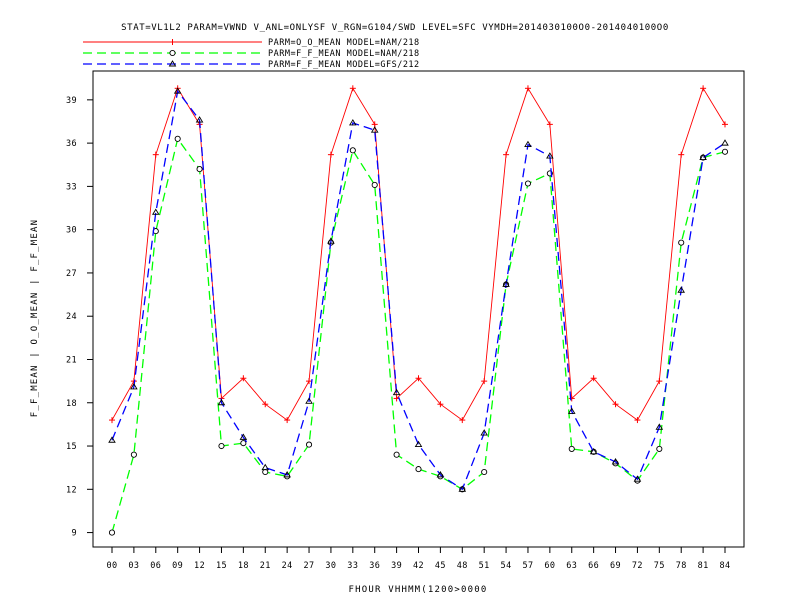  What do you see at coordinates (71, 447) in the screenshot?
I see `y-tick-label: 15` at bounding box center [71, 447].